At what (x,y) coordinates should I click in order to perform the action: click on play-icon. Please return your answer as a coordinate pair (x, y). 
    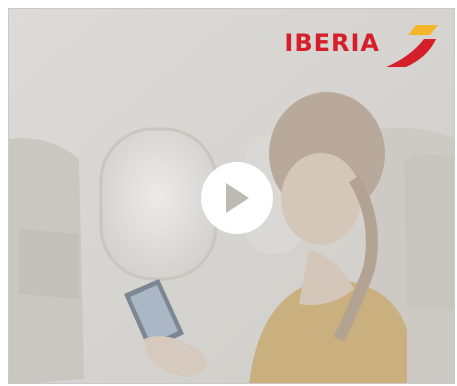
    Looking at the image, I should click on (237, 198).